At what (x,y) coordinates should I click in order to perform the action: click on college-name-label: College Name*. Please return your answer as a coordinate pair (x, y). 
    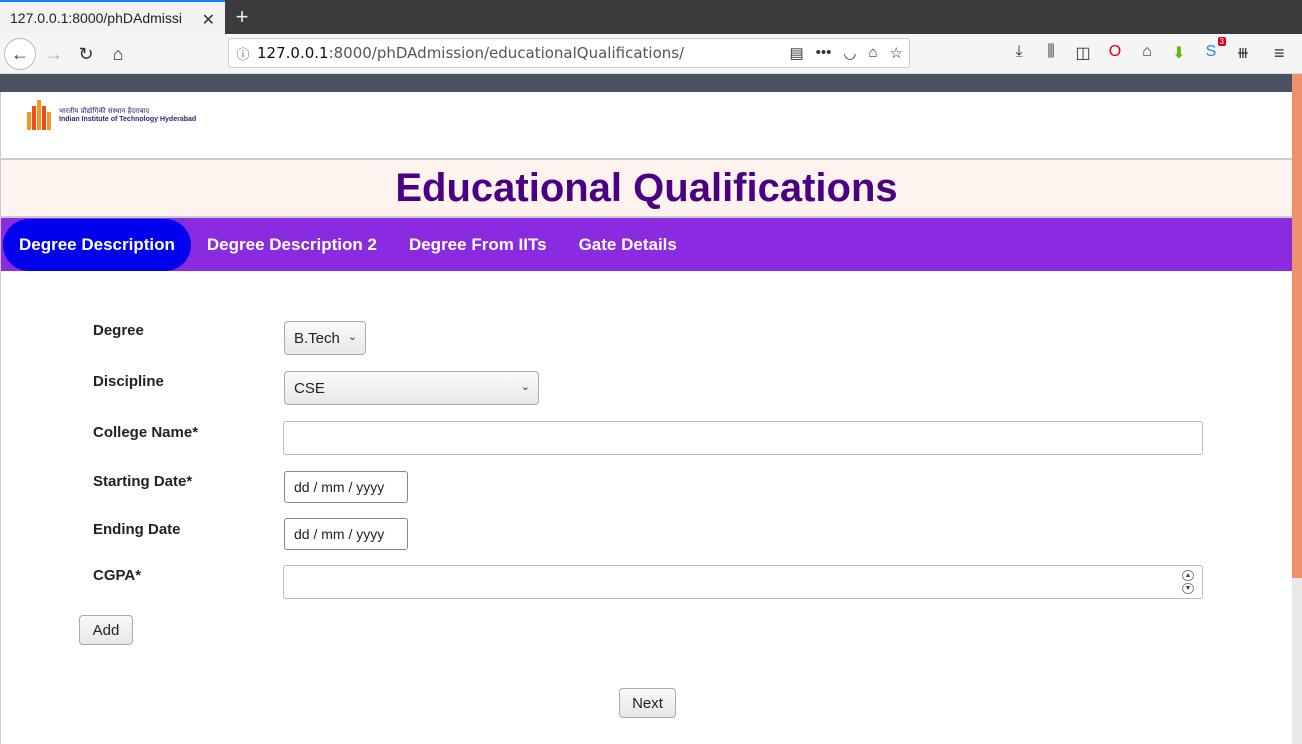
    Looking at the image, I should click on (146, 432).